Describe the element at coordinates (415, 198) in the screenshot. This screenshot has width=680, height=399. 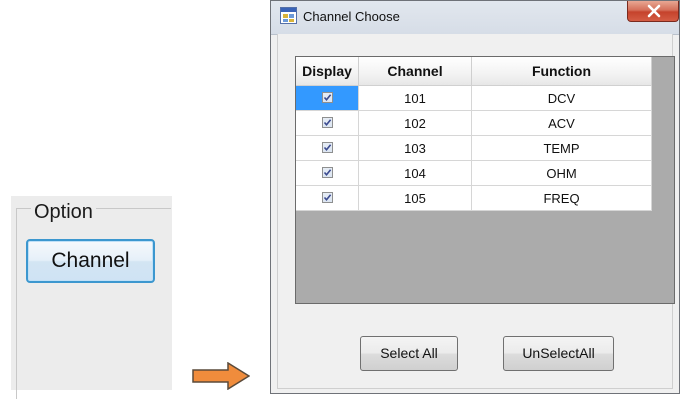
I see `channel-cell: 105` at that location.